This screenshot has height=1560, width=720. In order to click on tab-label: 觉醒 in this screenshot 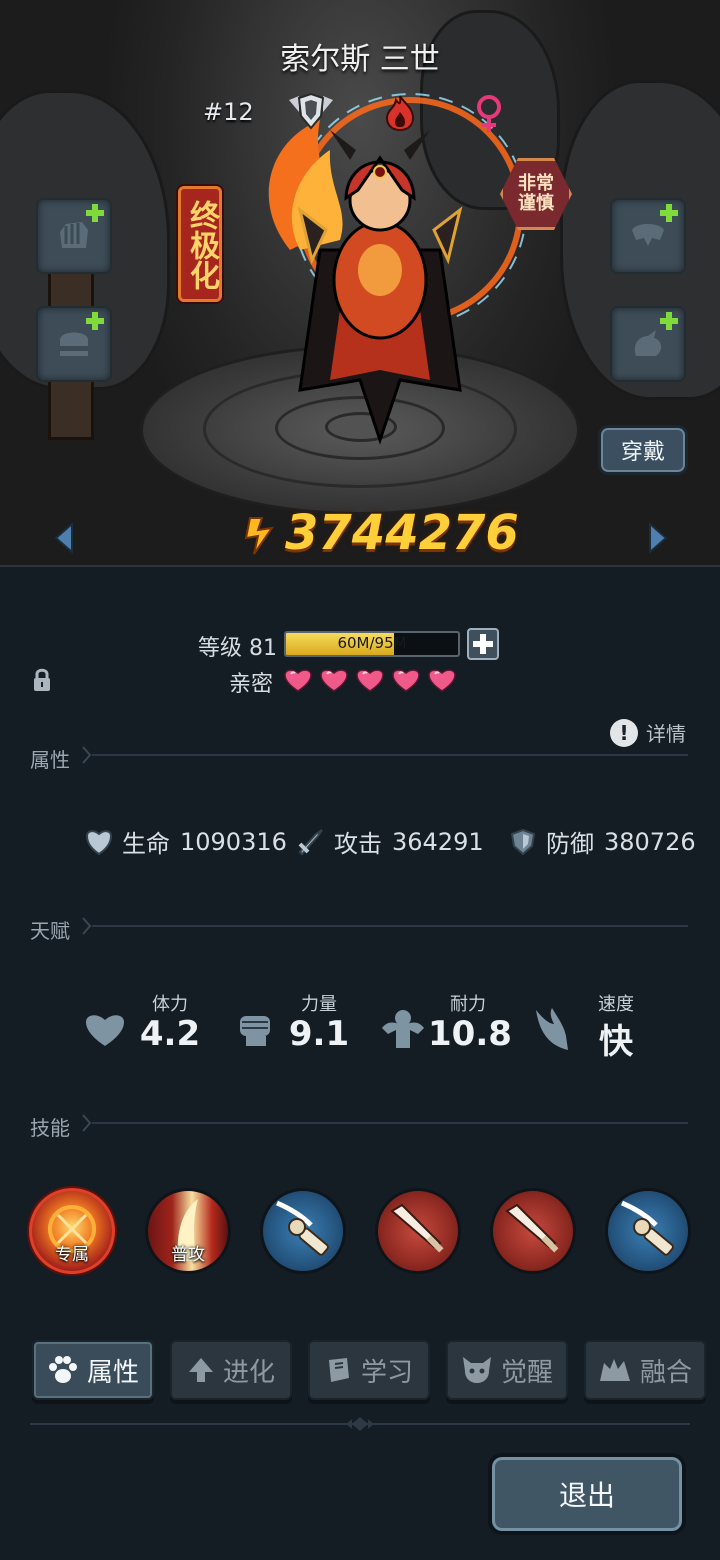, I will do `click(526, 1372)`.